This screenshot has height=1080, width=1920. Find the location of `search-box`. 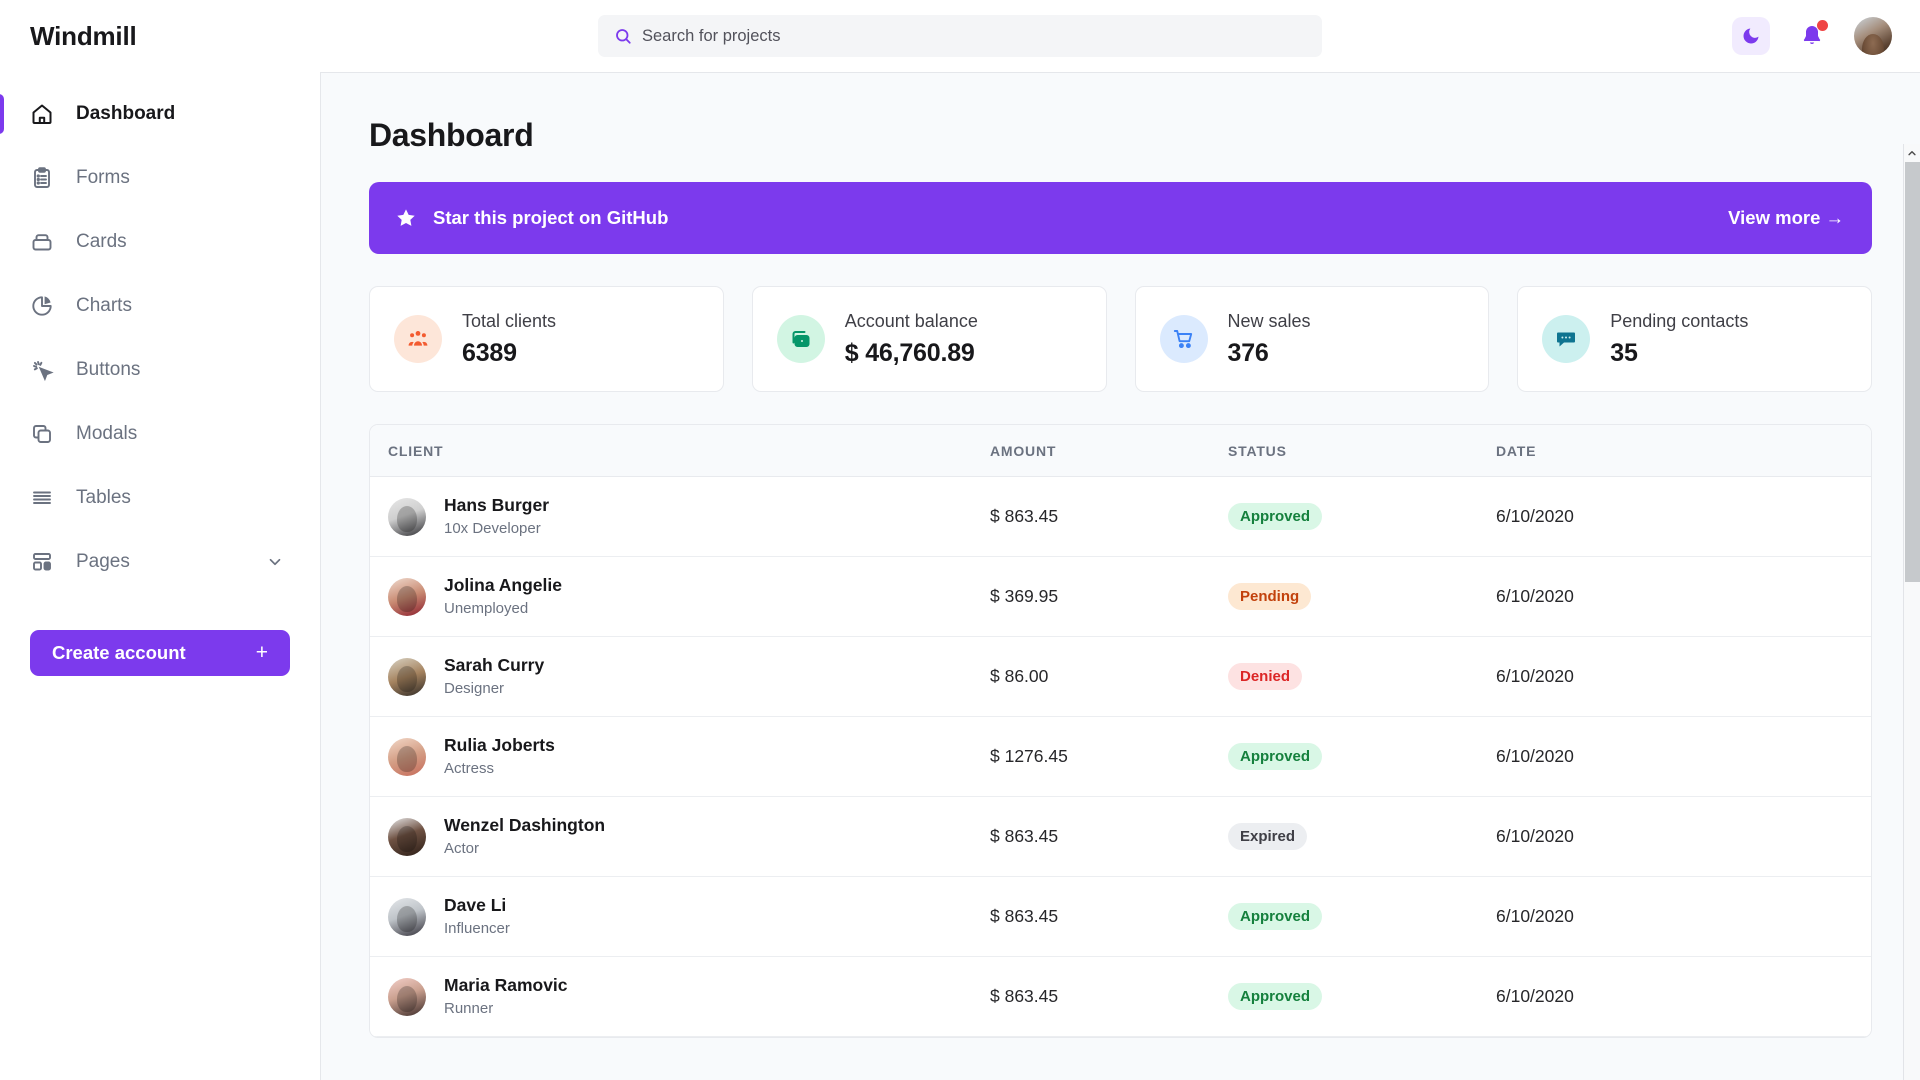

search-box is located at coordinates (960, 36).